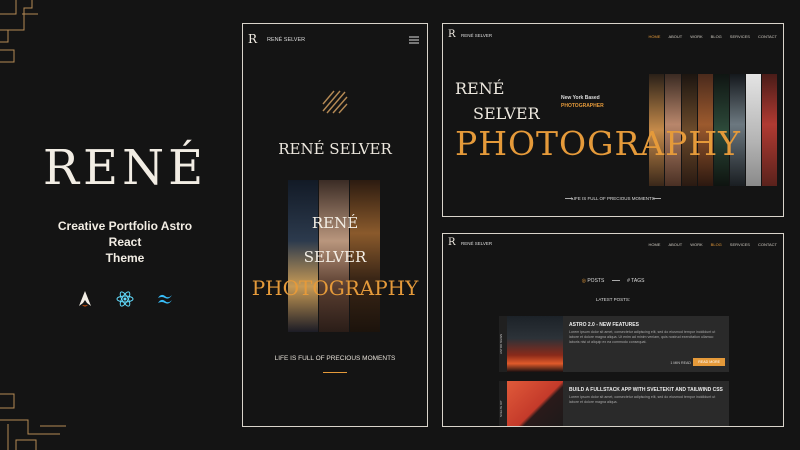  Describe the element at coordinates (480, 88) in the screenshot. I see `hero-name-1: RENÉ` at that location.